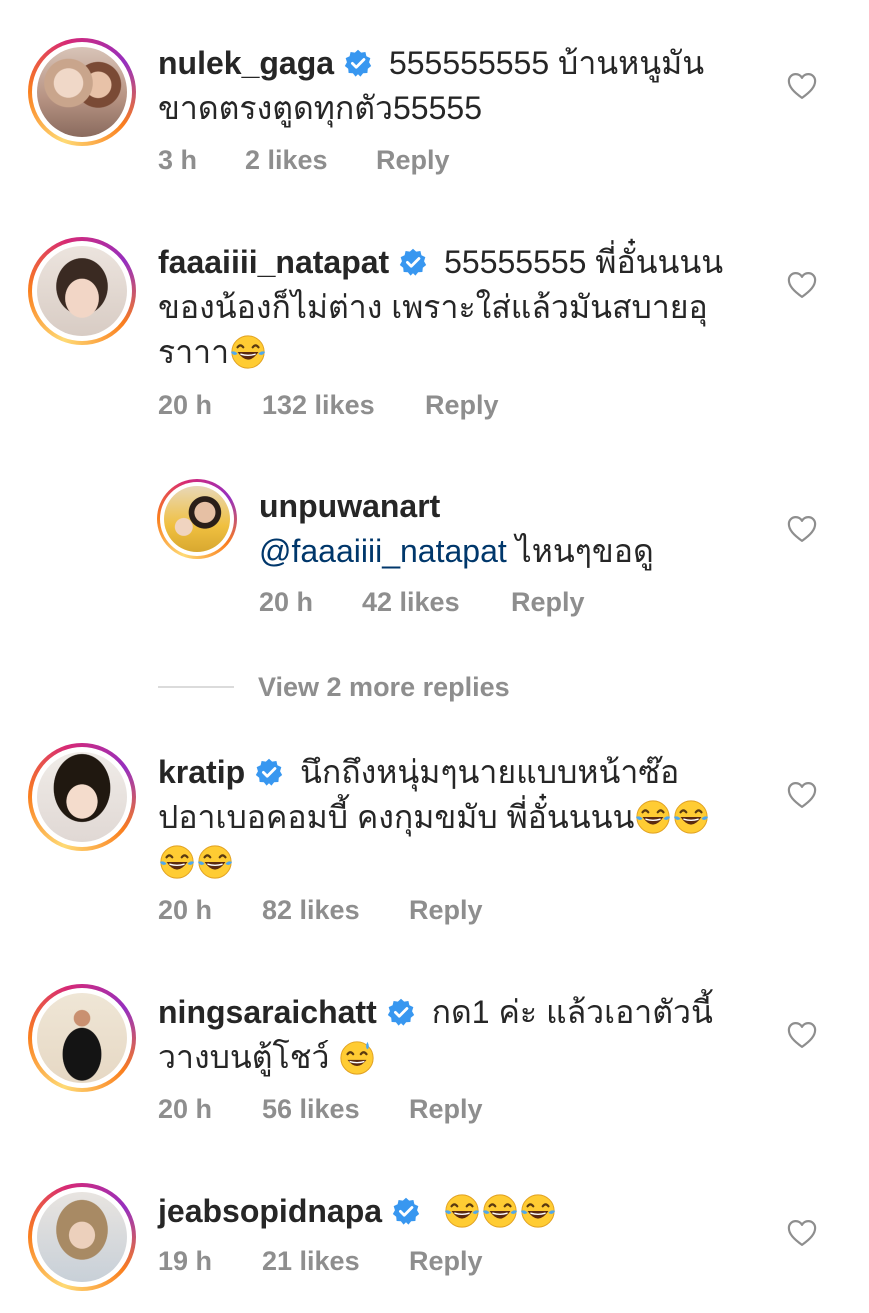  I want to click on comment-text: ไหนๆขอดู, so click(580, 551).